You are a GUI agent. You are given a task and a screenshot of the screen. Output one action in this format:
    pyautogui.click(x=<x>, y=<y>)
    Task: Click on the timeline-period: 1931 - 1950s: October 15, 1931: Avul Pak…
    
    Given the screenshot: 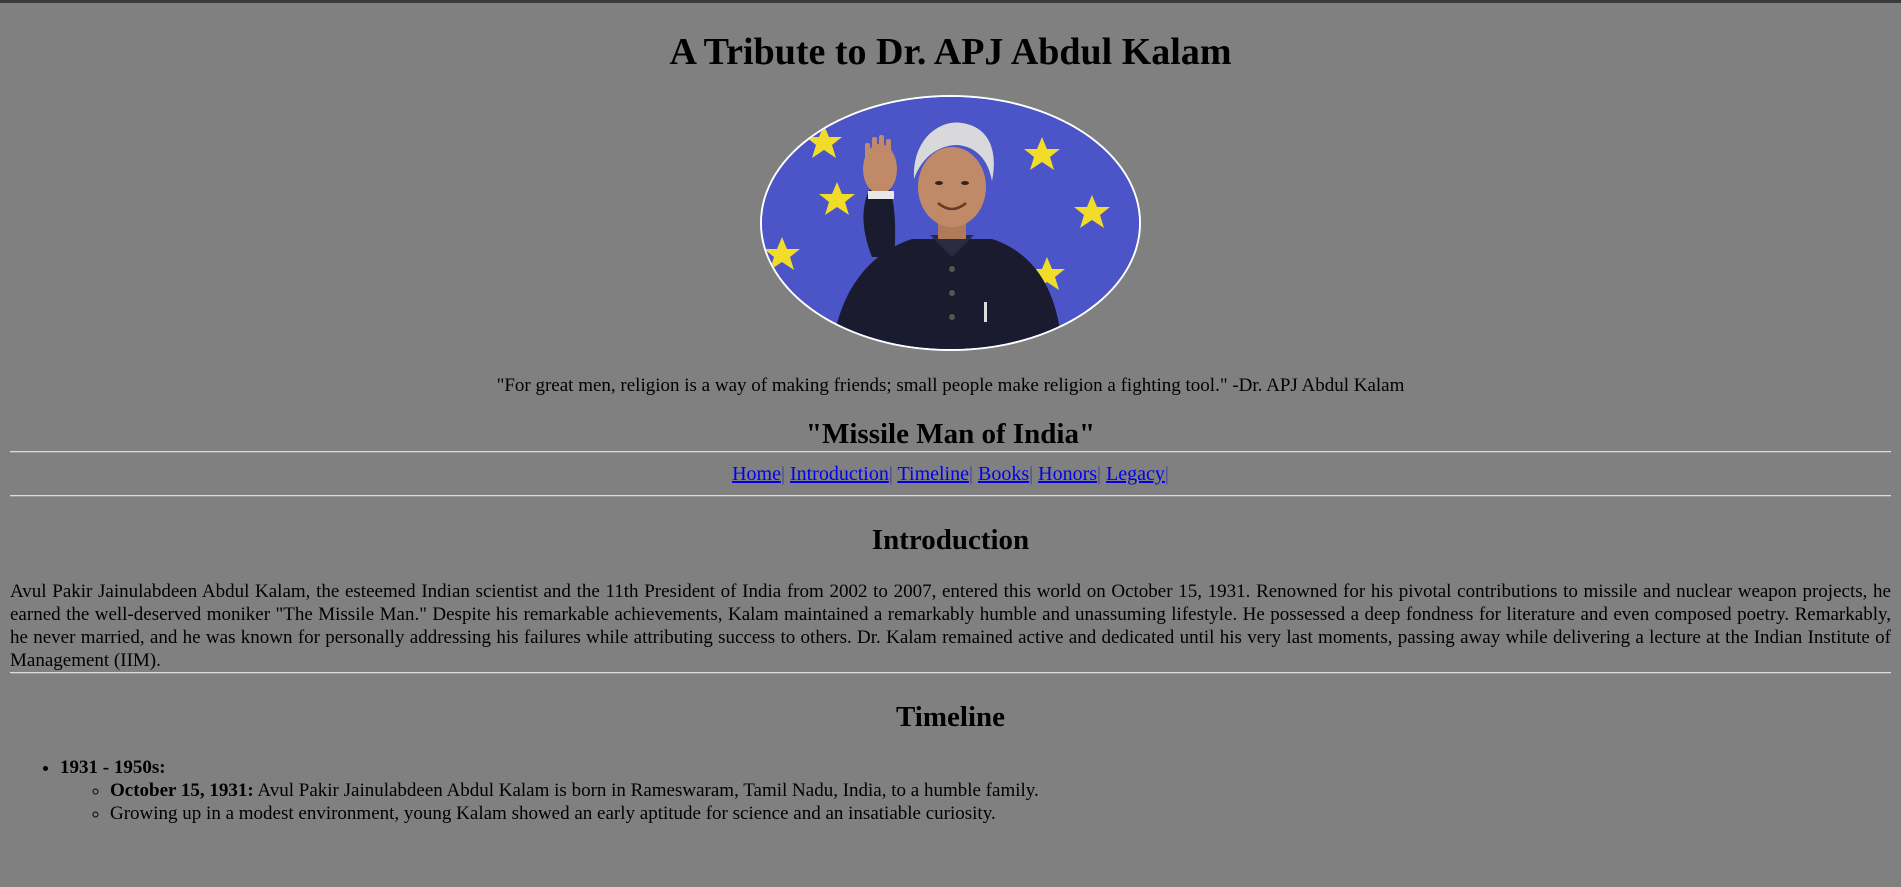 What is the action you would take?
    pyautogui.click(x=975, y=790)
    